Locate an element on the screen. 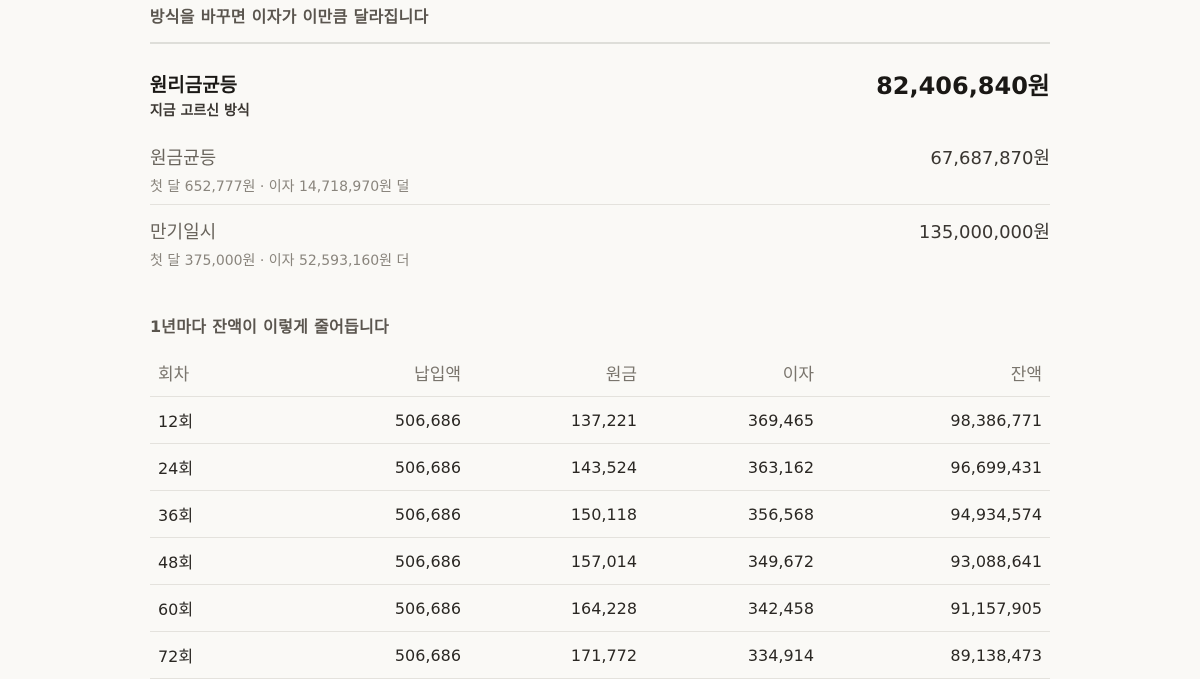 The image size is (1200, 679). method-total-amount: 67,687,870원 is located at coordinates (990, 158).